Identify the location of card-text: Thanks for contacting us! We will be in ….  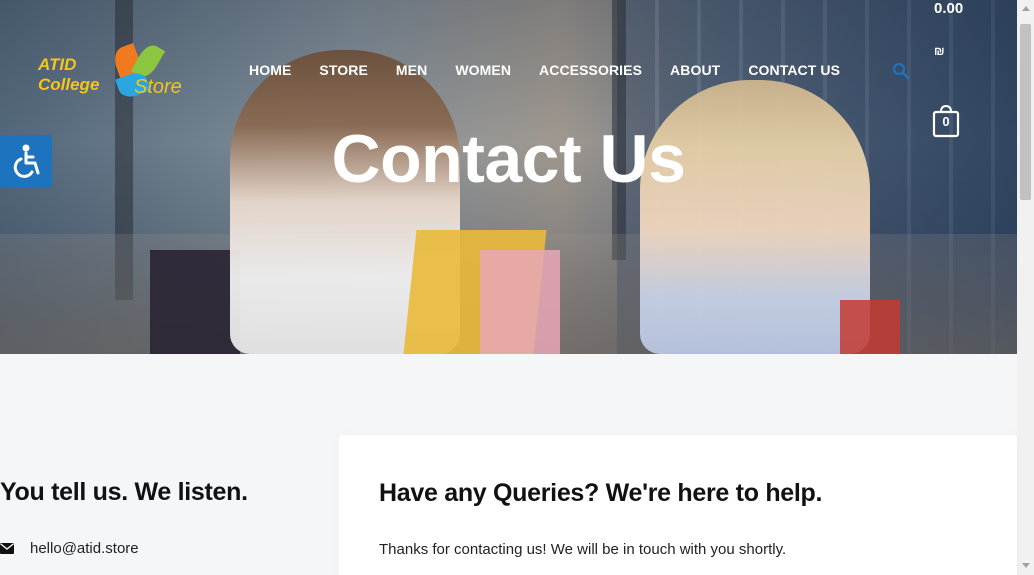
(583, 549).